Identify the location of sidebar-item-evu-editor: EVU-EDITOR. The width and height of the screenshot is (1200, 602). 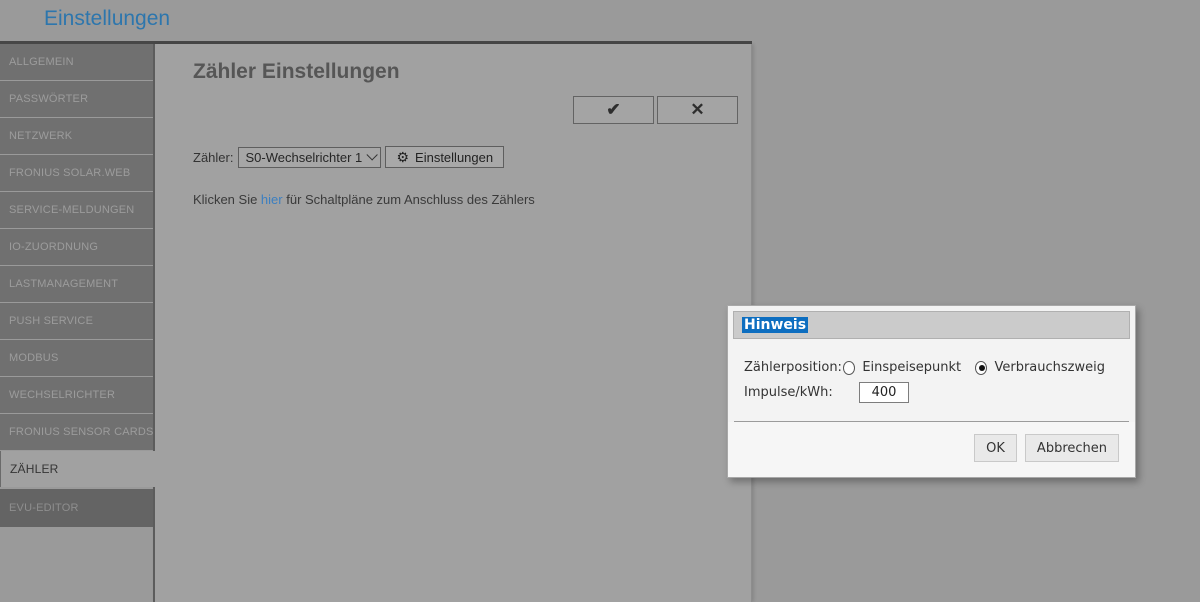
(76, 508).